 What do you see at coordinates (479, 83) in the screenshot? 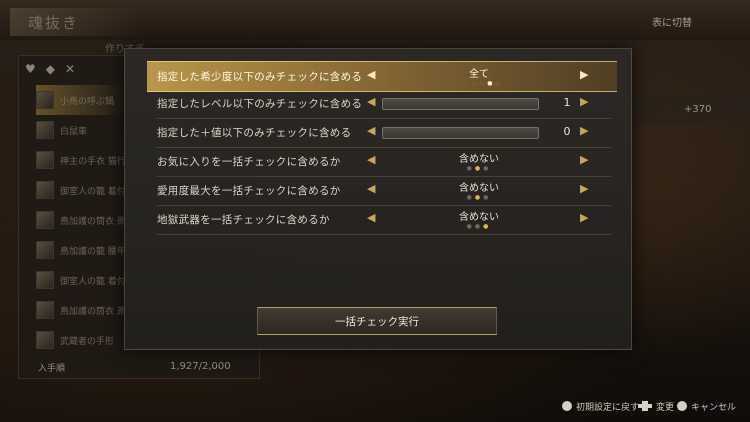
I see `option-indicator-dots: ●●●●●●` at bounding box center [479, 83].